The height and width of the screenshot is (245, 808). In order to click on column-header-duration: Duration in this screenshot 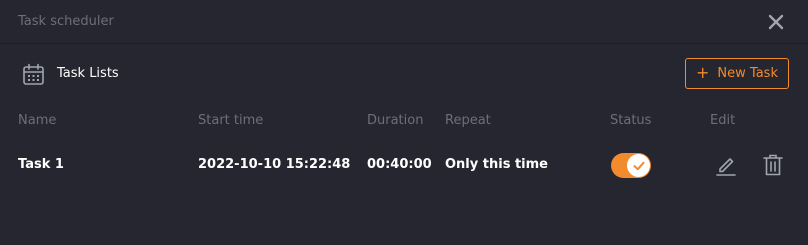, I will do `click(395, 120)`.